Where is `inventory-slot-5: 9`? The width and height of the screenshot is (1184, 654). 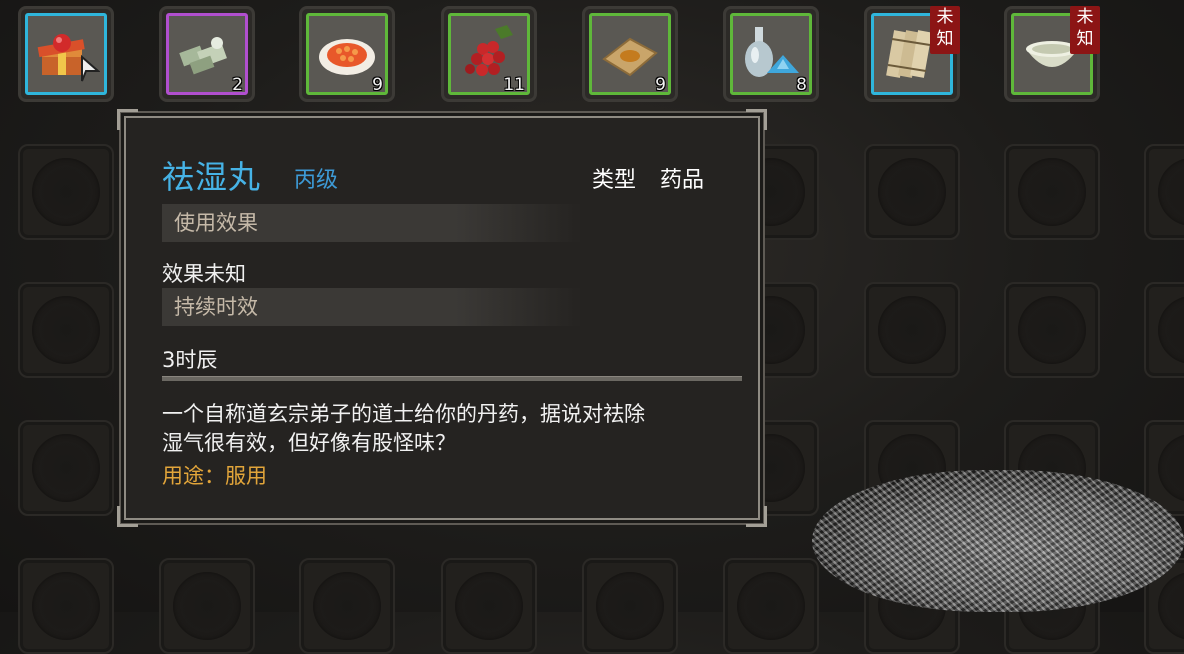
inventory-slot-5: 9 is located at coordinates (630, 54).